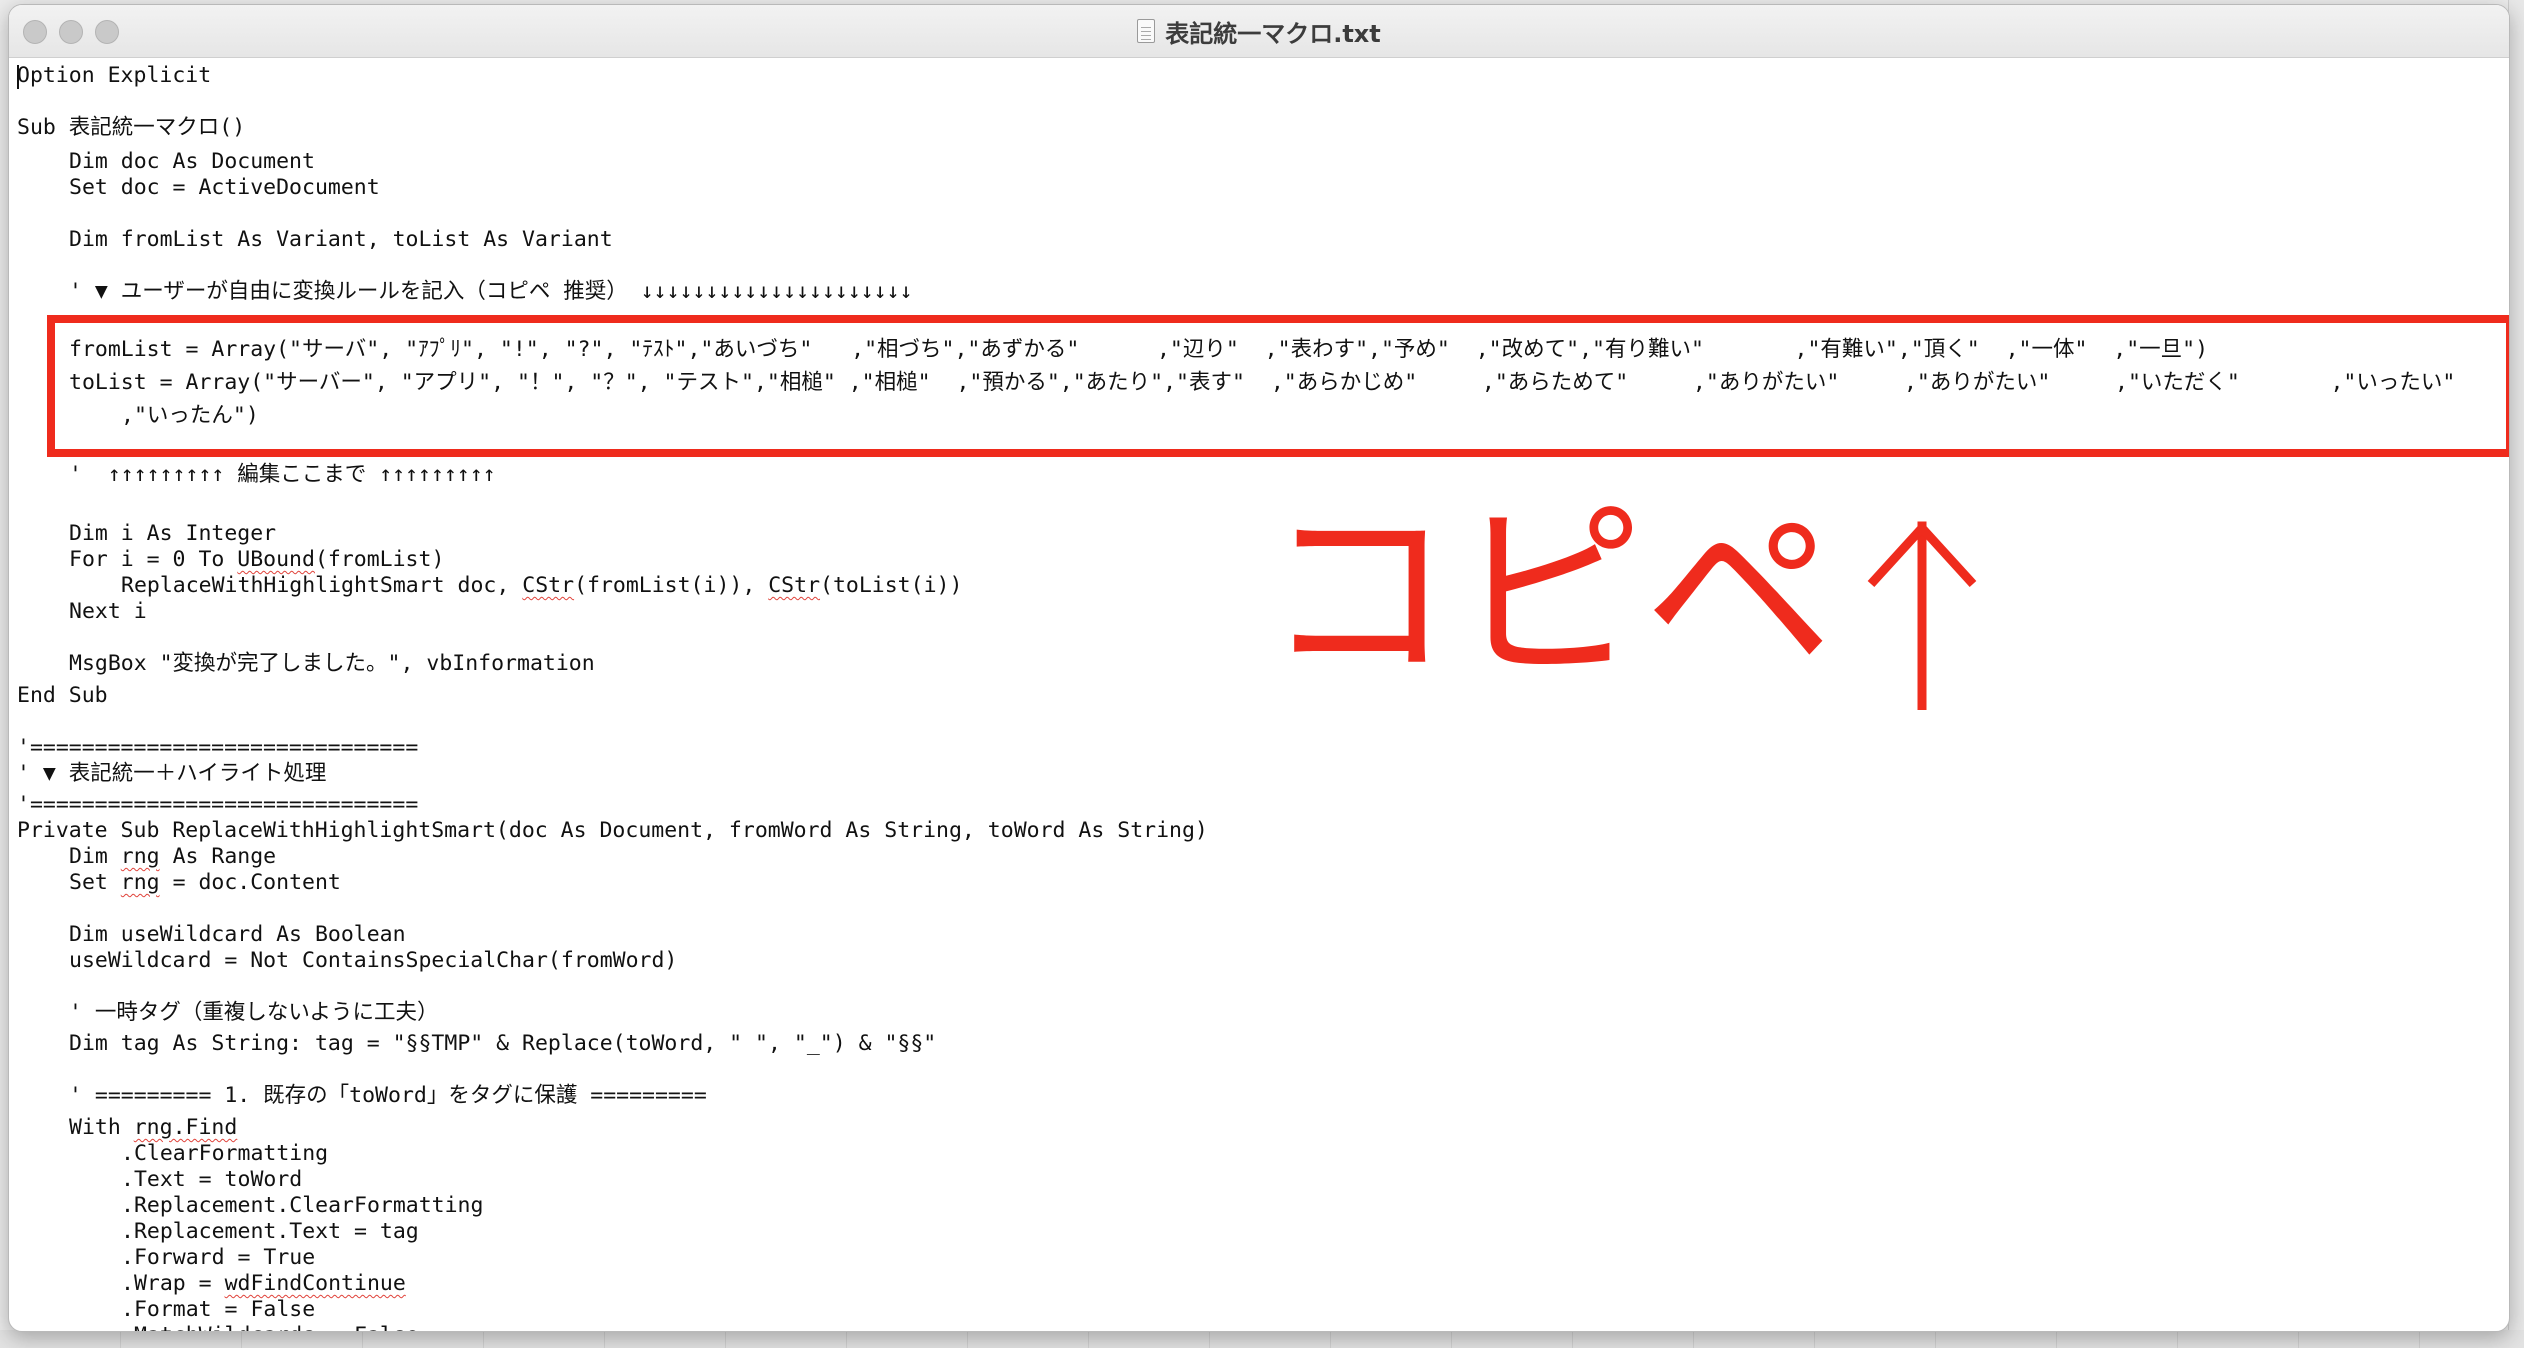 Image resolution: width=2524 pixels, height=1348 pixels. What do you see at coordinates (237, 934) in the screenshot?
I see `code-line: Dim useWildcard As Boolean` at bounding box center [237, 934].